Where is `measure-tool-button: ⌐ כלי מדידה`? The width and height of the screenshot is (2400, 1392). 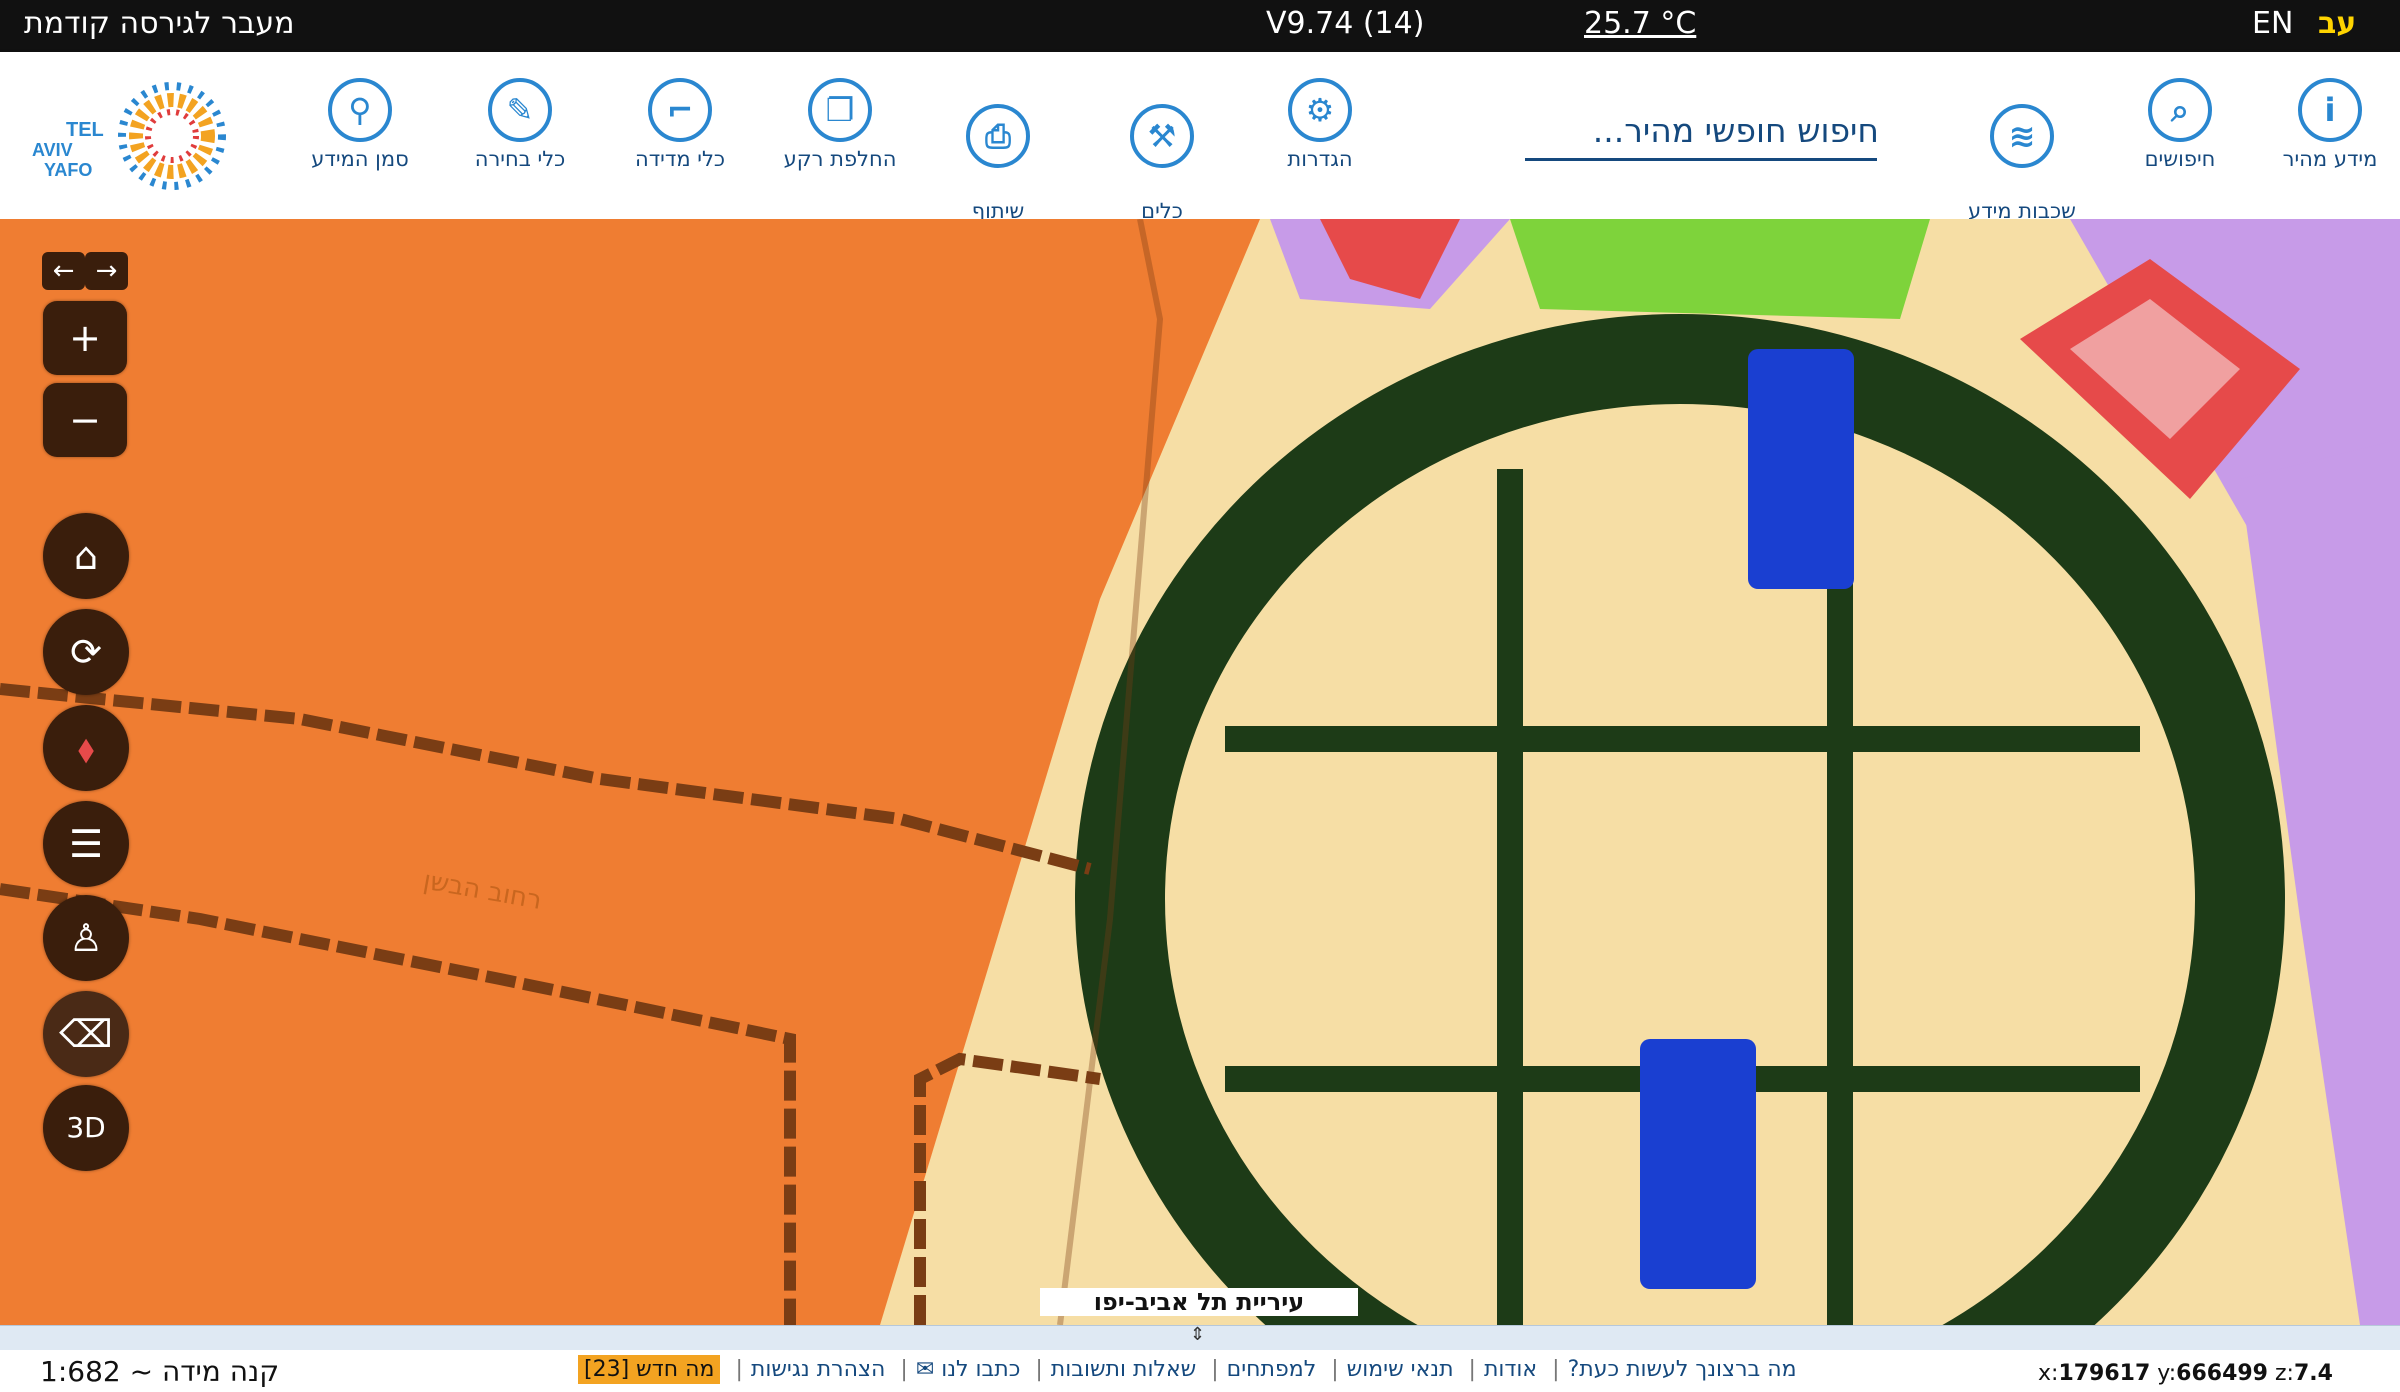
measure-tool-button: ⌐ כלי מדידה is located at coordinates (680, 125).